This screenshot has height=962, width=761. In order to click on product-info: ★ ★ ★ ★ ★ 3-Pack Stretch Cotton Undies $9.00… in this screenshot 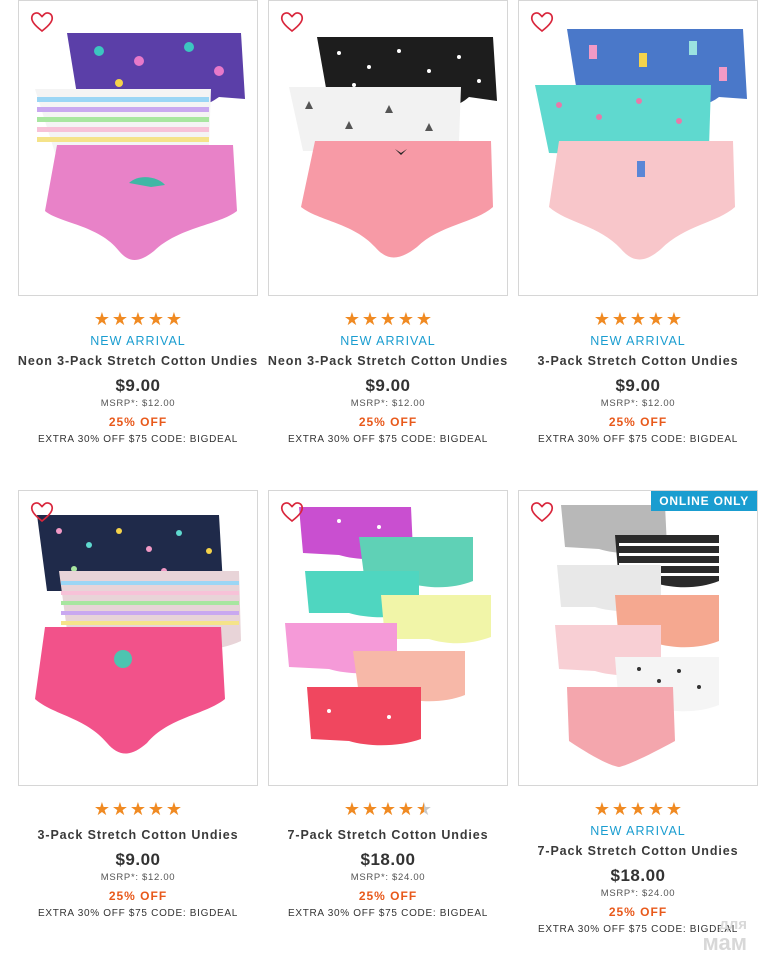, I will do `click(138, 860)`.